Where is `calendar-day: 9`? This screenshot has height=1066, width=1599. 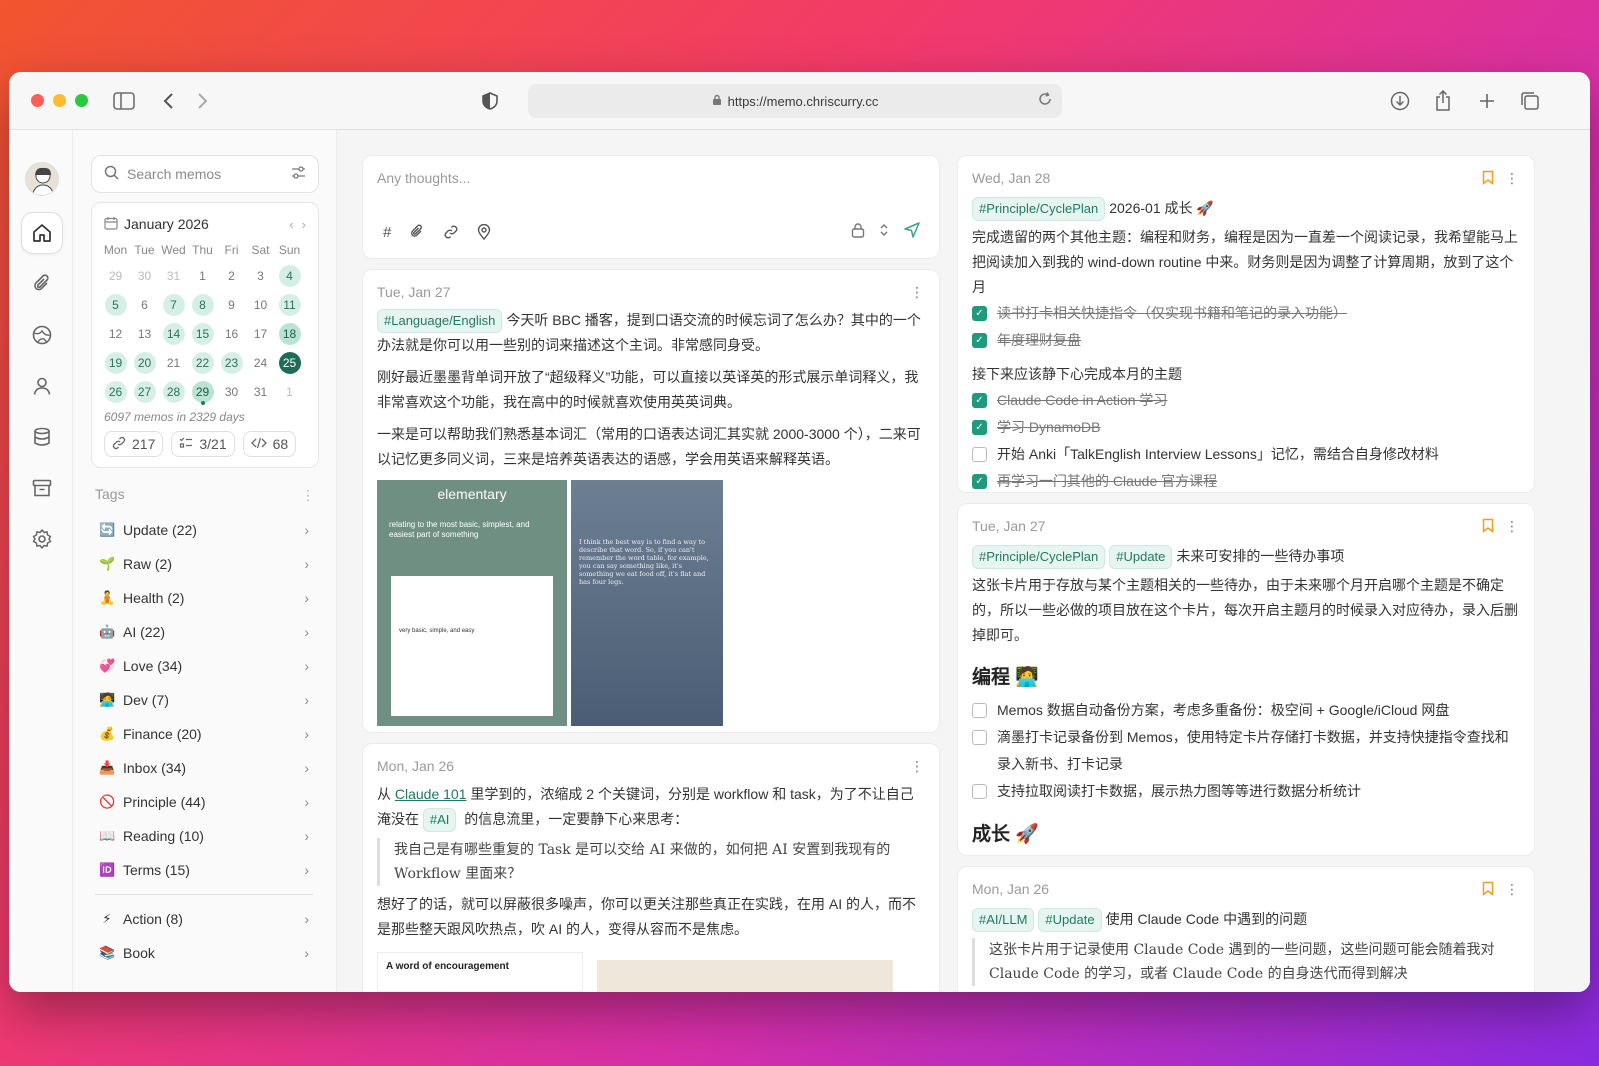 calendar-day: 9 is located at coordinates (231, 304).